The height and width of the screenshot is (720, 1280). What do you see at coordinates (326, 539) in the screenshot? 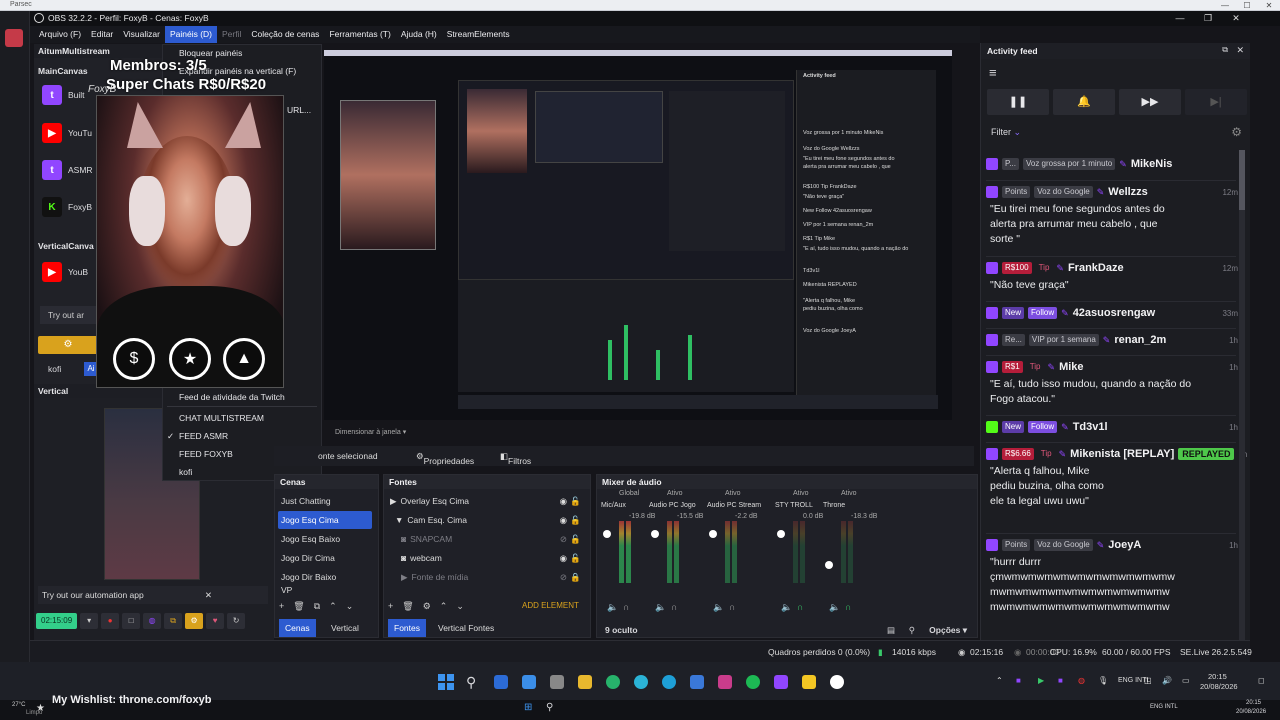
I see `scene-item: Jogo Esq Baixo` at bounding box center [326, 539].